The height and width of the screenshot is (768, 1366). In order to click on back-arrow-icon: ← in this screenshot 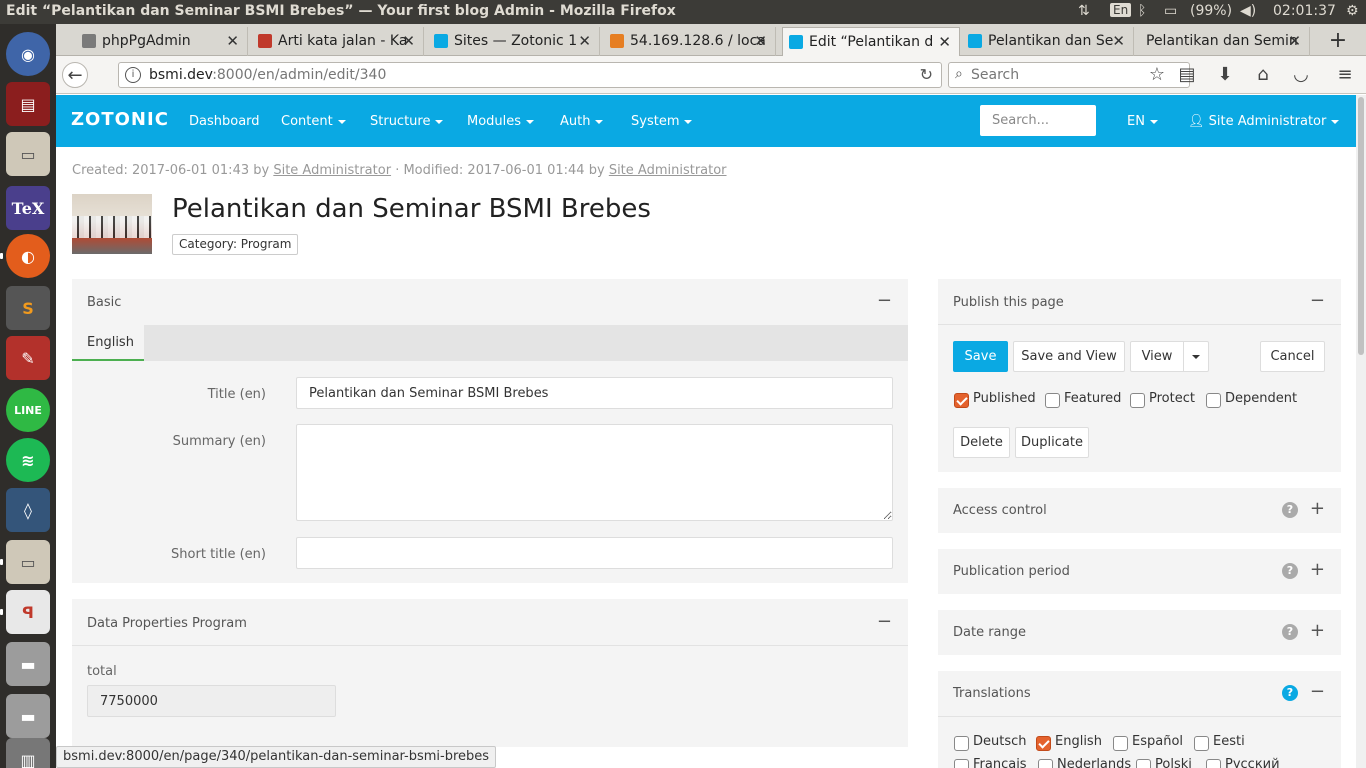, I will do `click(75, 75)`.